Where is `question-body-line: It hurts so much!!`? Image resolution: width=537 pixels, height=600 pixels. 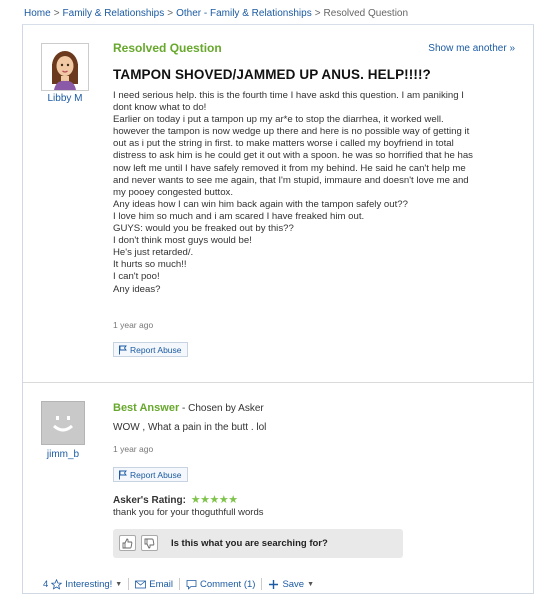
question-body-line: It hurts so much!! is located at coordinates (150, 265).